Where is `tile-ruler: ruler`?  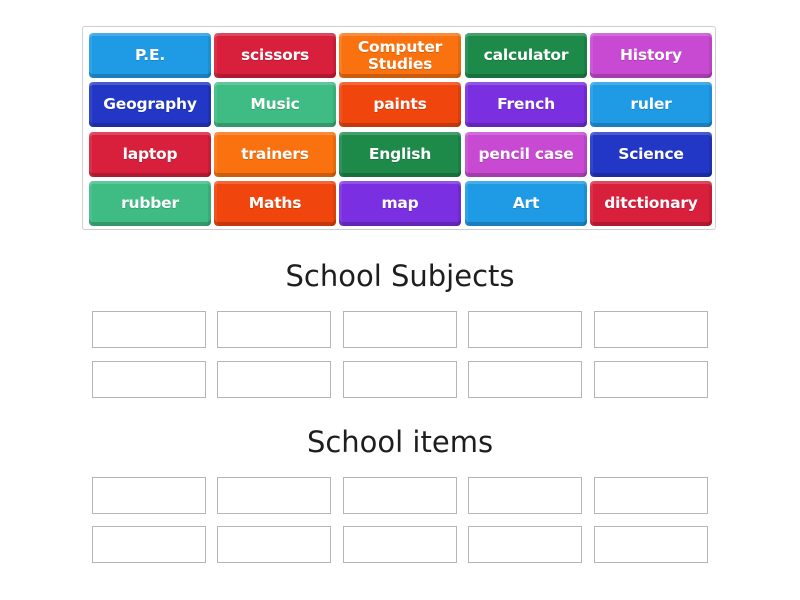 tile-ruler: ruler is located at coordinates (651, 104).